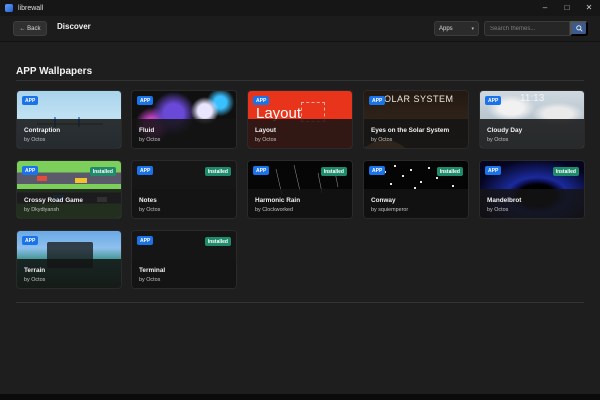 The image size is (600, 400). What do you see at coordinates (472, 28) in the screenshot?
I see `chevron-down-icon: ▾` at bounding box center [472, 28].